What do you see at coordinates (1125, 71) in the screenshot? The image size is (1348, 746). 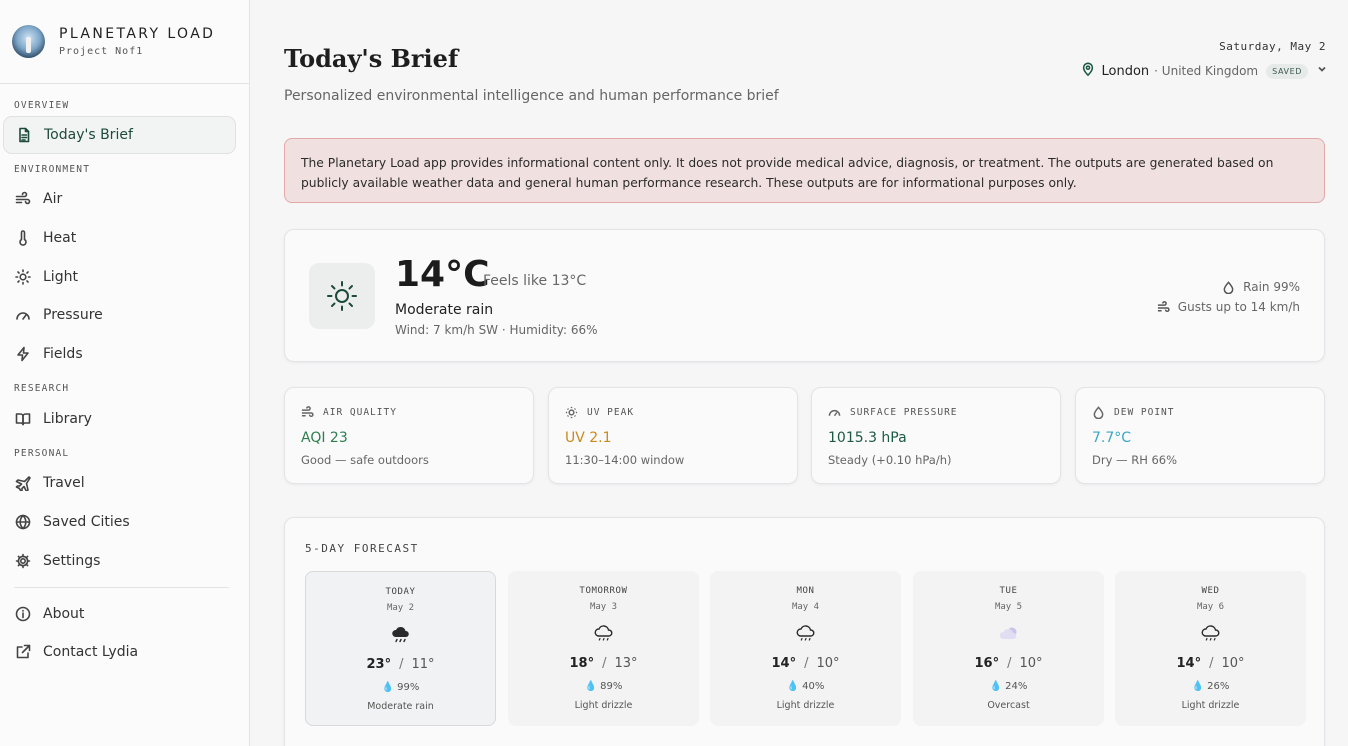 I see `location-city: London` at bounding box center [1125, 71].